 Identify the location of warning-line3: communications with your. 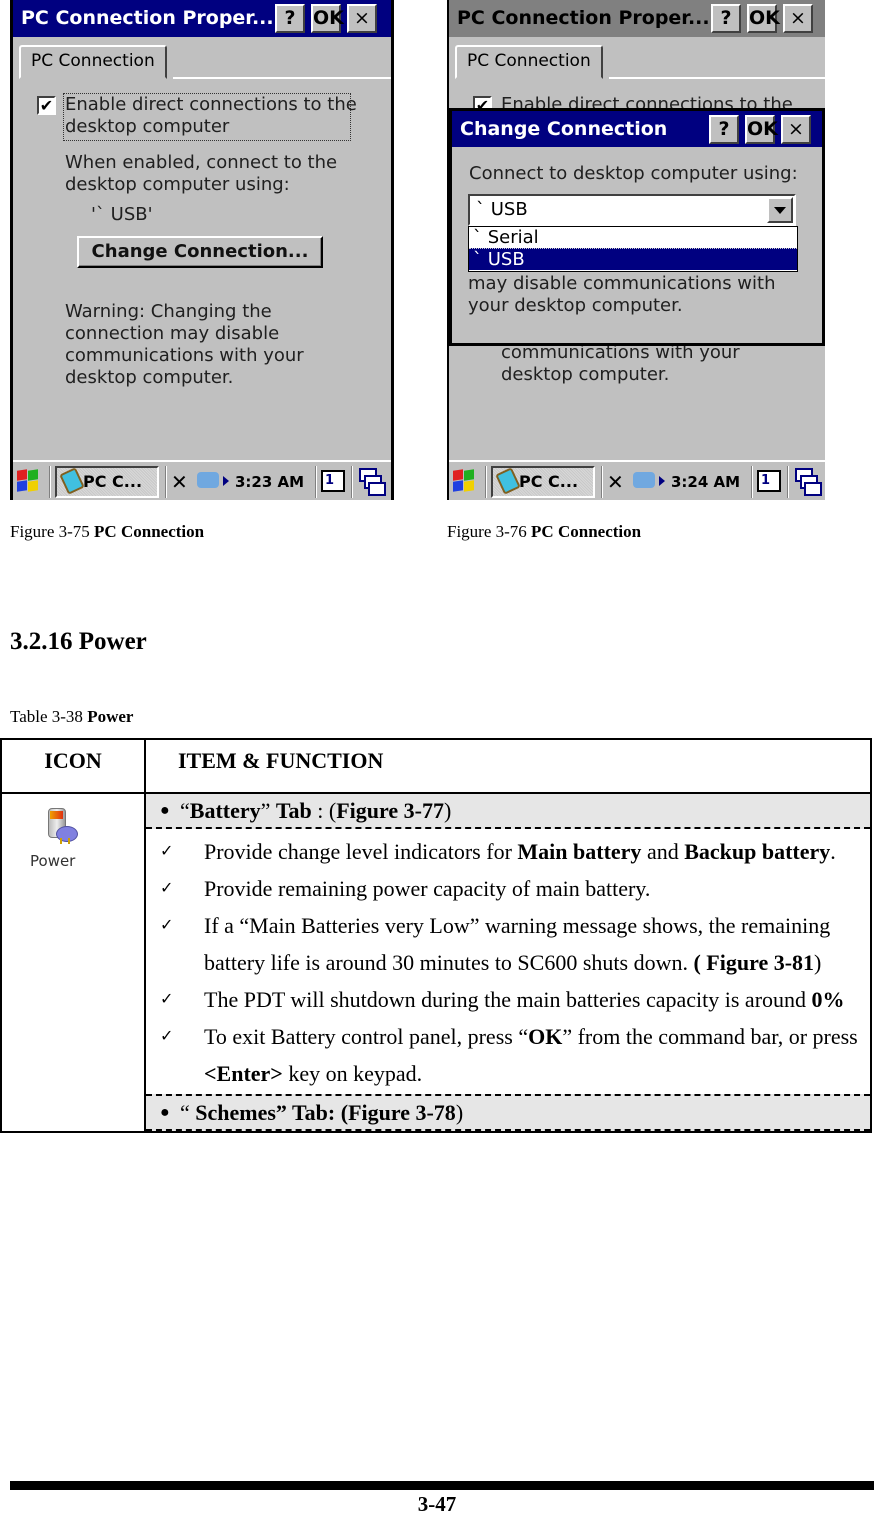
(184, 355).